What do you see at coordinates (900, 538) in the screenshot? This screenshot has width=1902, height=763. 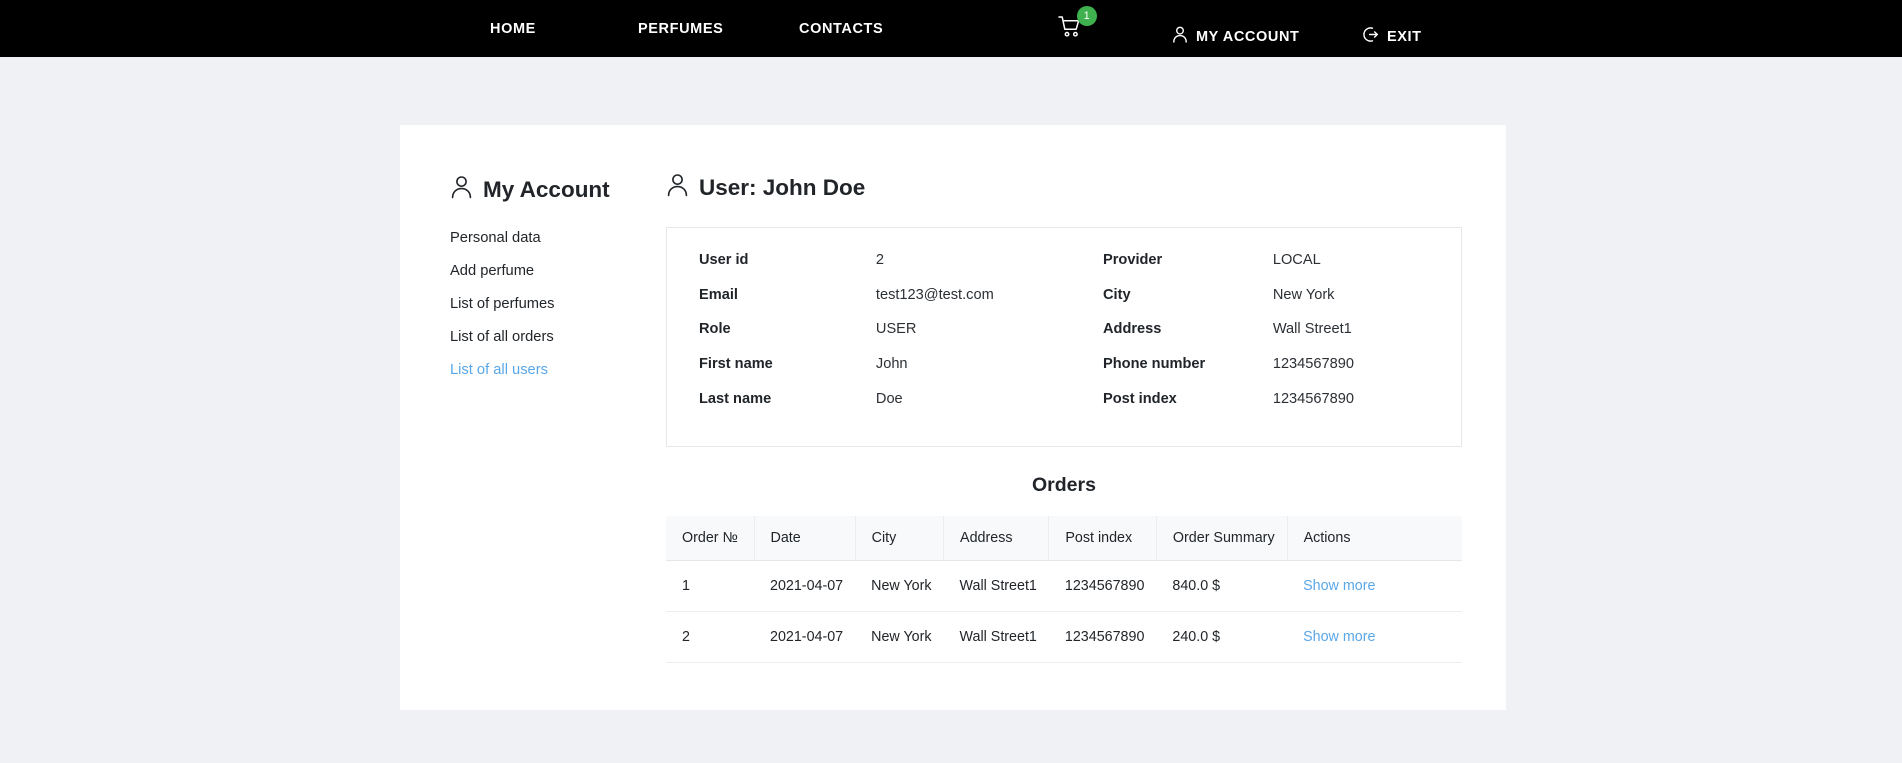 I see `column-header-city: City` at bounding box center [900, 538].